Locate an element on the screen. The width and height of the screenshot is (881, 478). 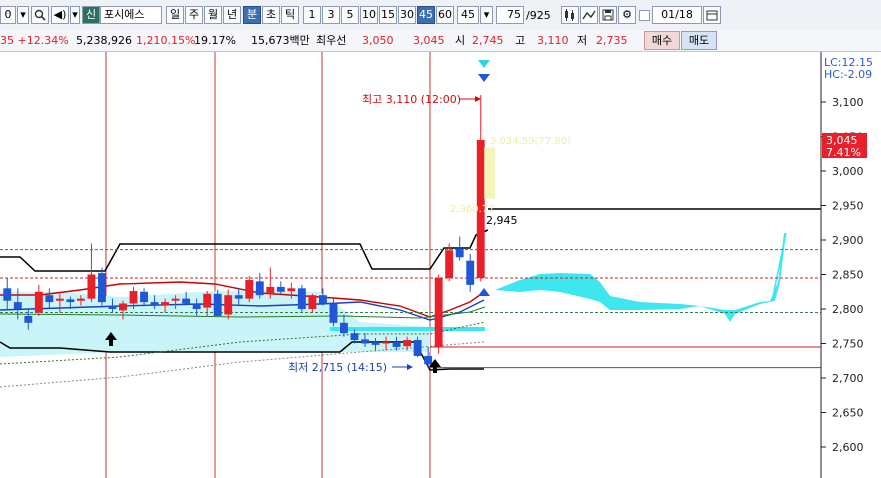
yellow-indicator-label-2: 2,960.77 is located at coordinates (472, 209).